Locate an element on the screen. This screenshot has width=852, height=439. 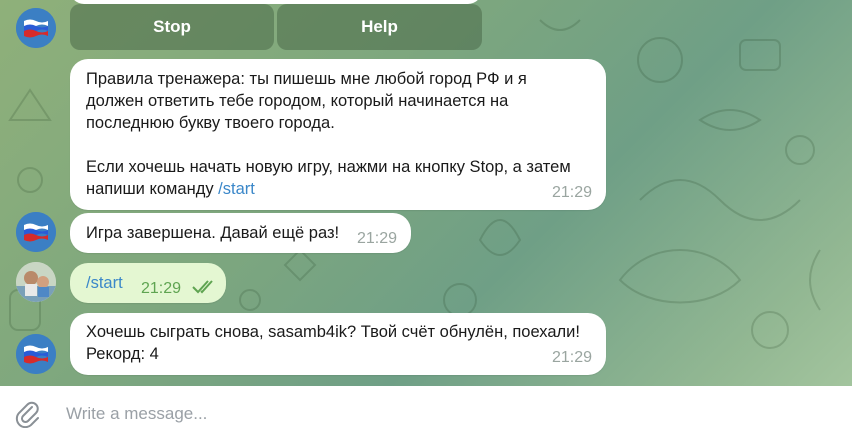
message-line: напиши команду /start is located at coordinates (328, 189).